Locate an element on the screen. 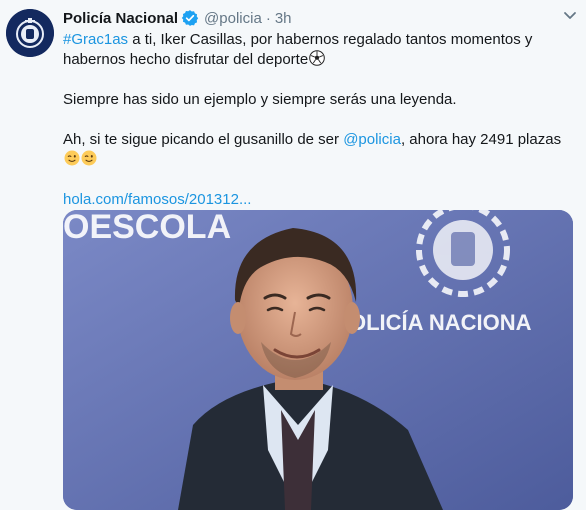  banner-text-right: OLICÍA NACIONA is located at coordinates (440, 322).